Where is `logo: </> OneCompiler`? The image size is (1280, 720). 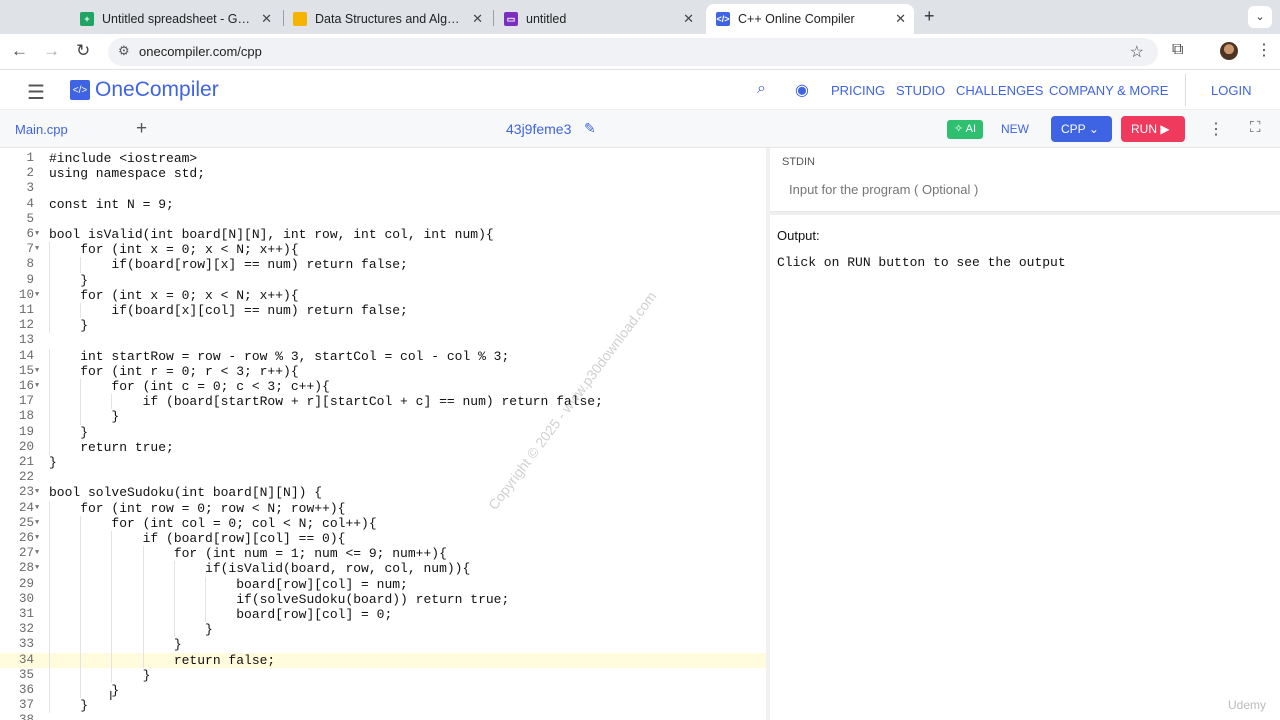
logo: </> OneCompiler is located at coordinates (144, 90).